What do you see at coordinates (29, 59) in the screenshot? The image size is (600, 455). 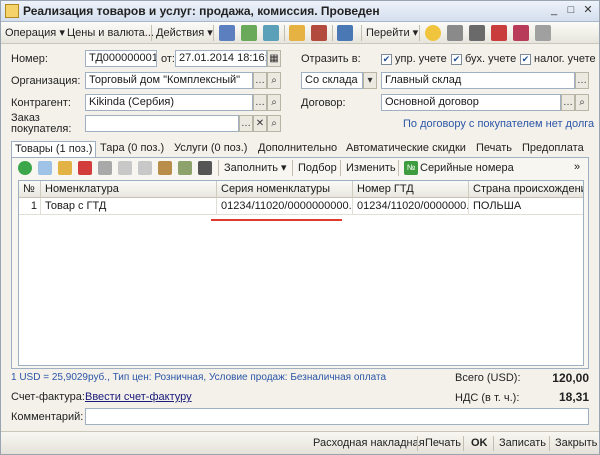 I see `number-label: Номер:` at bounding box center [29, 59].